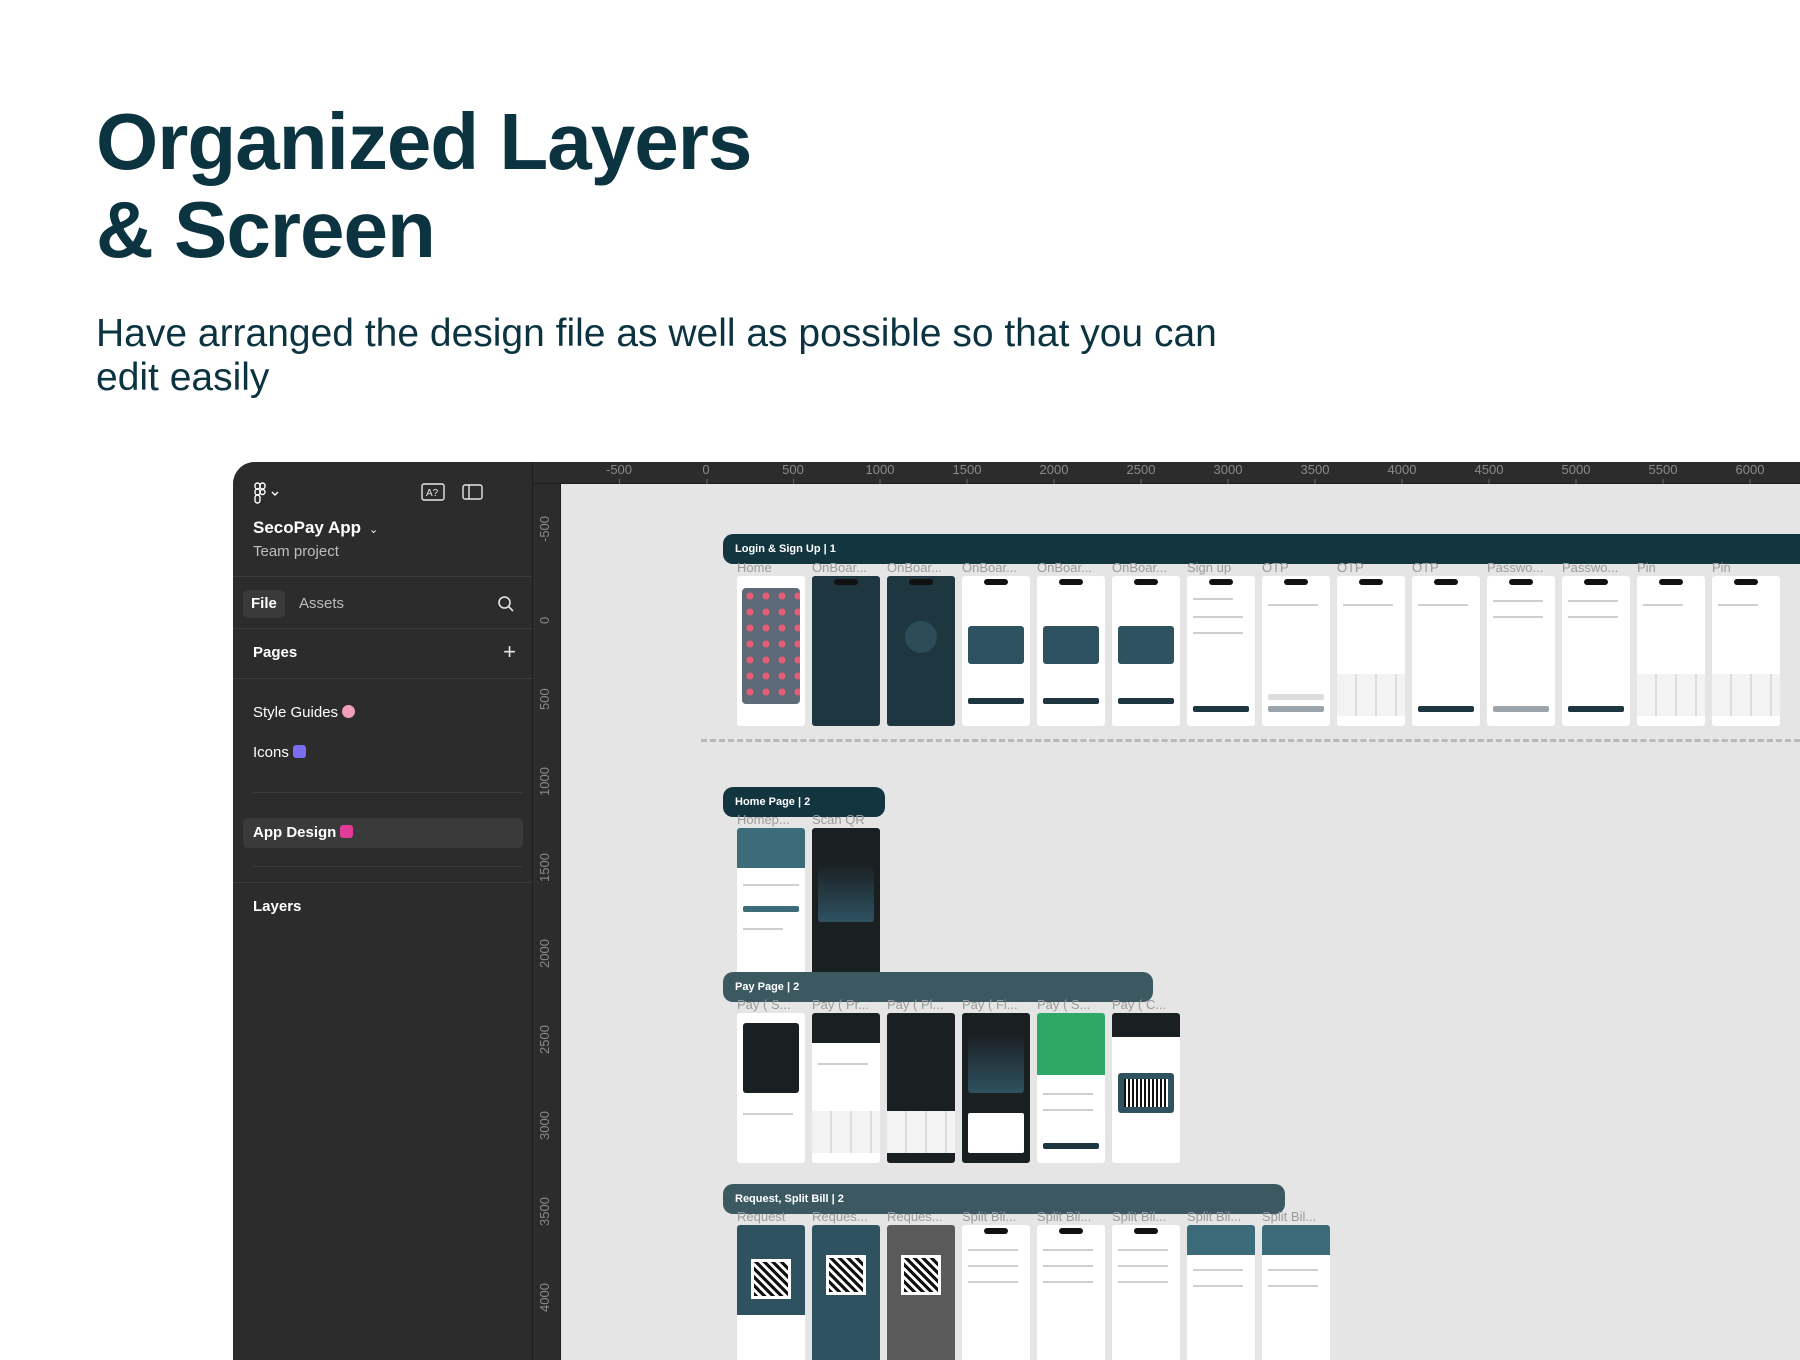 The width and height of the screenshot is (1800, 1360). Describe the element at coordinates (307, 527) in the screenshot. I see `project-name-label: SecoPay App` at that location.